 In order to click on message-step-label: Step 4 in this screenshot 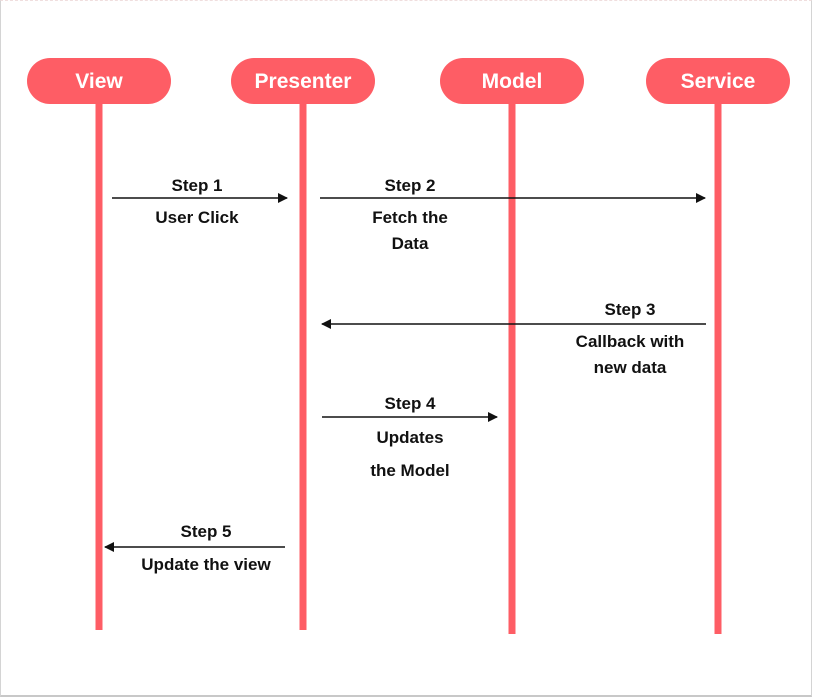, I will do `click(410, 403)`.